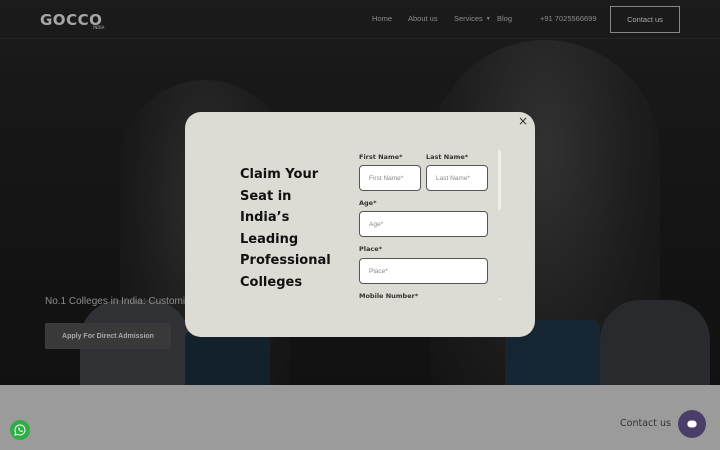 The width and height of the screenshot is (720, 450). What do you see at coordinates (447, 157) in the screenshot?
I see `last-name-label: Last Name*` at bounding box center [447, 157].